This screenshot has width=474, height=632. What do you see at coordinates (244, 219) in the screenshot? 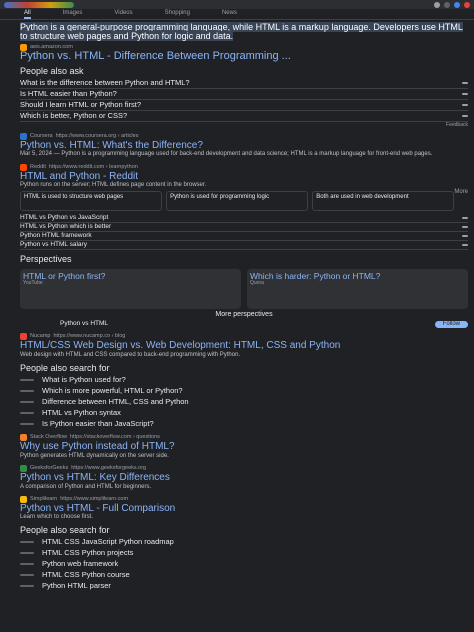
I see `sub-question: HTML vs Python vs JavaScript` at bounding box center [244, 219].